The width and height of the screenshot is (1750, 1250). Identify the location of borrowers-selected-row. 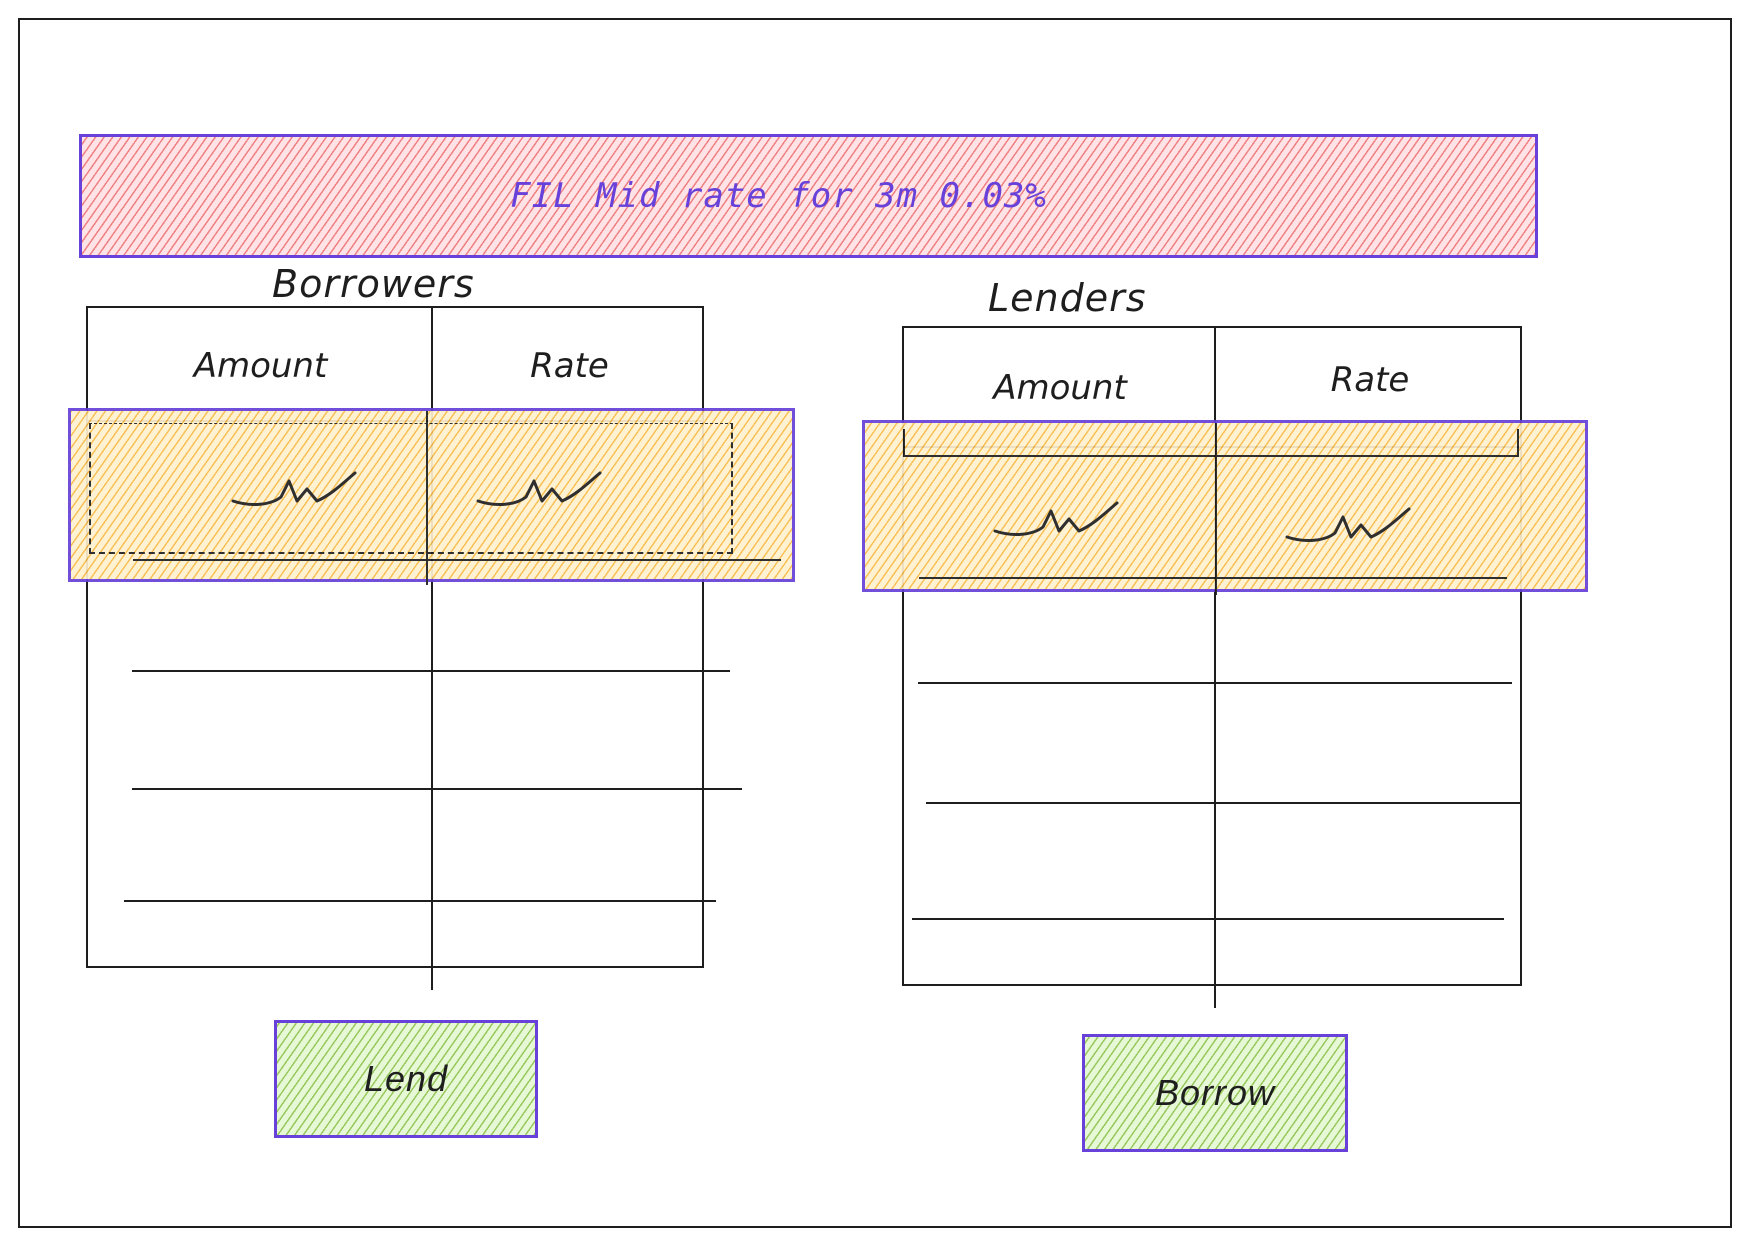
(431, 496).